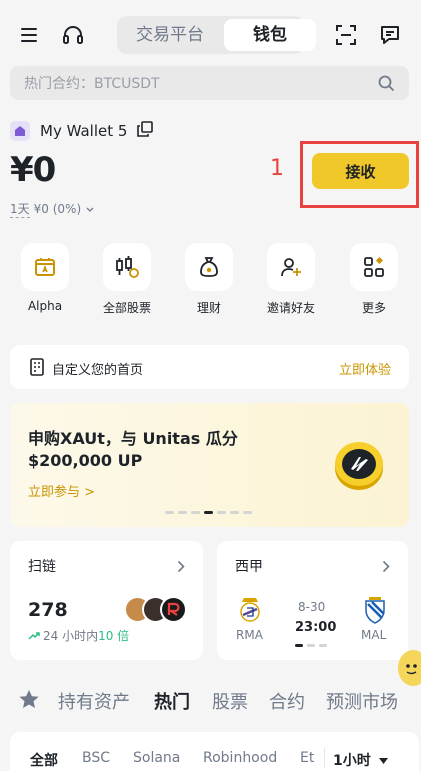 The image size is (421, 771). What do you see at coordinates (362, 701) in the screenshot?
I see `tab-prediction-market: 预测市场` at bounding box center [362, 701].